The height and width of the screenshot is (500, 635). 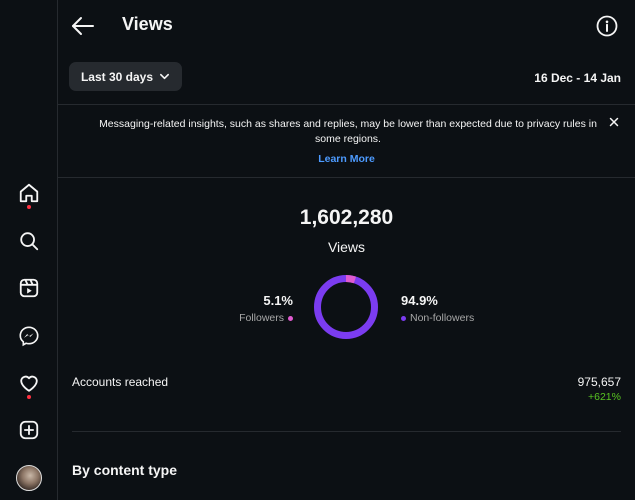 What do you see at coordinates (83, 26) in the screenshot?
I see `back-arrow-icon` at bounding box center [83, 26].